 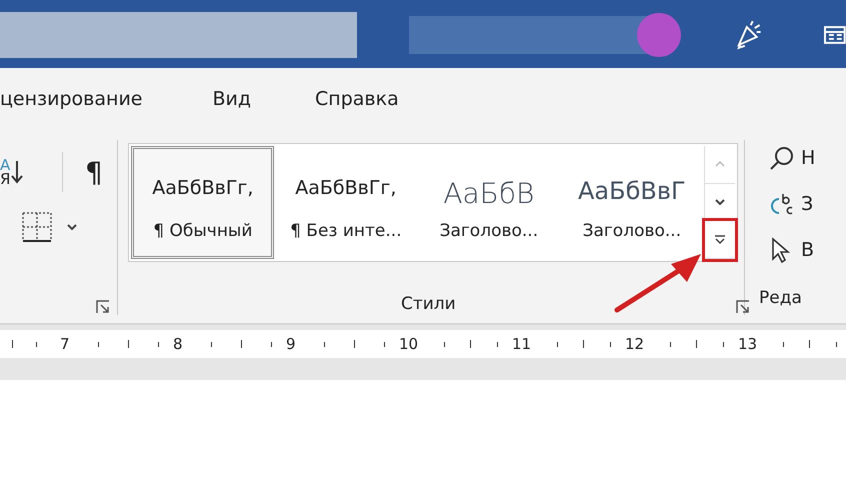 I want to click on borders-icon, so click(x=37, y=227).